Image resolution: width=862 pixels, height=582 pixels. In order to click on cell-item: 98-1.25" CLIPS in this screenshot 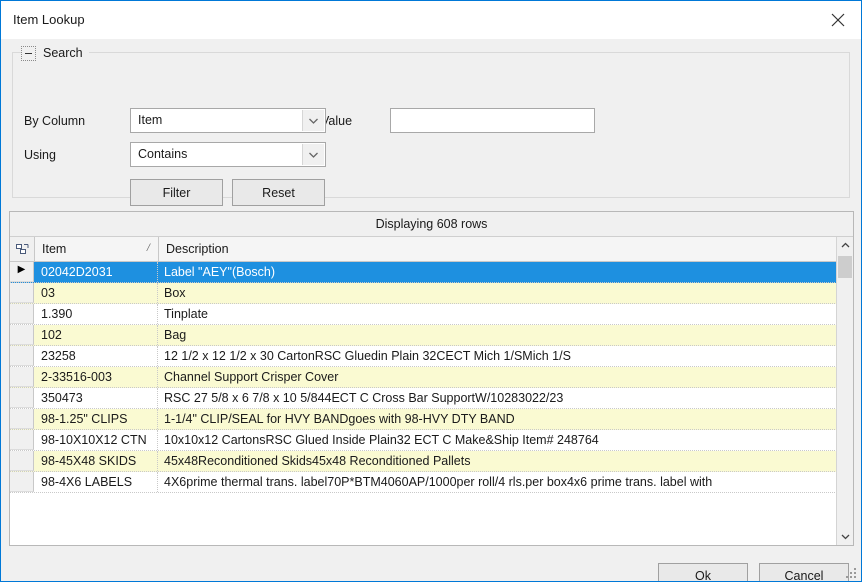, I will do `click(96, 419)`.